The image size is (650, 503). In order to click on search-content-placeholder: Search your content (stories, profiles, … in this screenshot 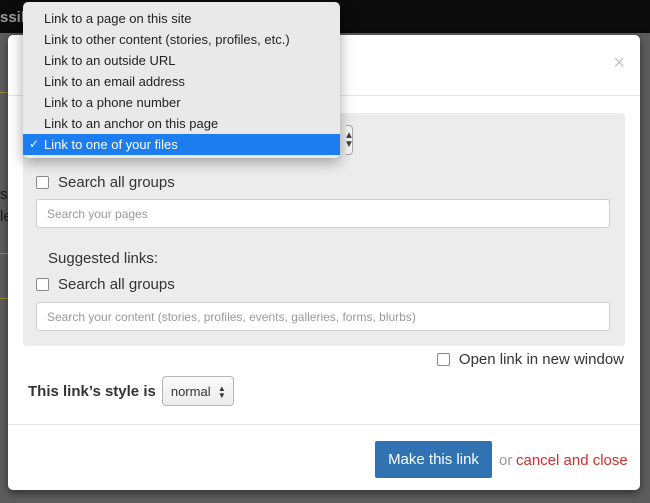, I will do `click(231, 316)`.